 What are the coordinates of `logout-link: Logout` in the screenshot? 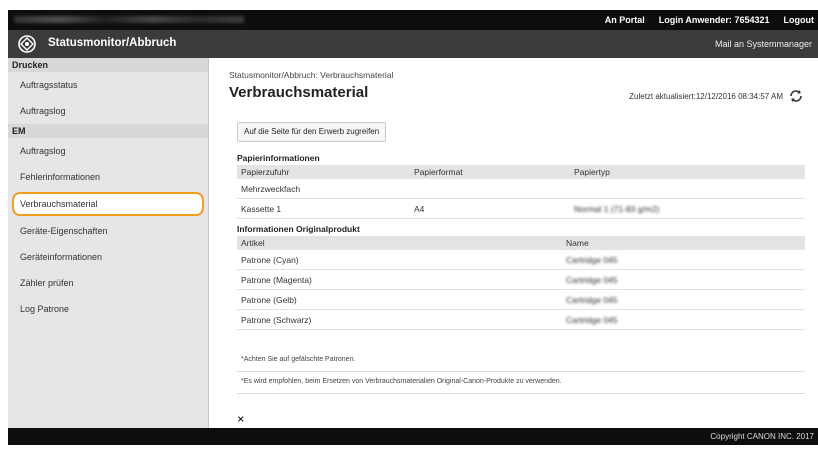 It's located at (799, 20).